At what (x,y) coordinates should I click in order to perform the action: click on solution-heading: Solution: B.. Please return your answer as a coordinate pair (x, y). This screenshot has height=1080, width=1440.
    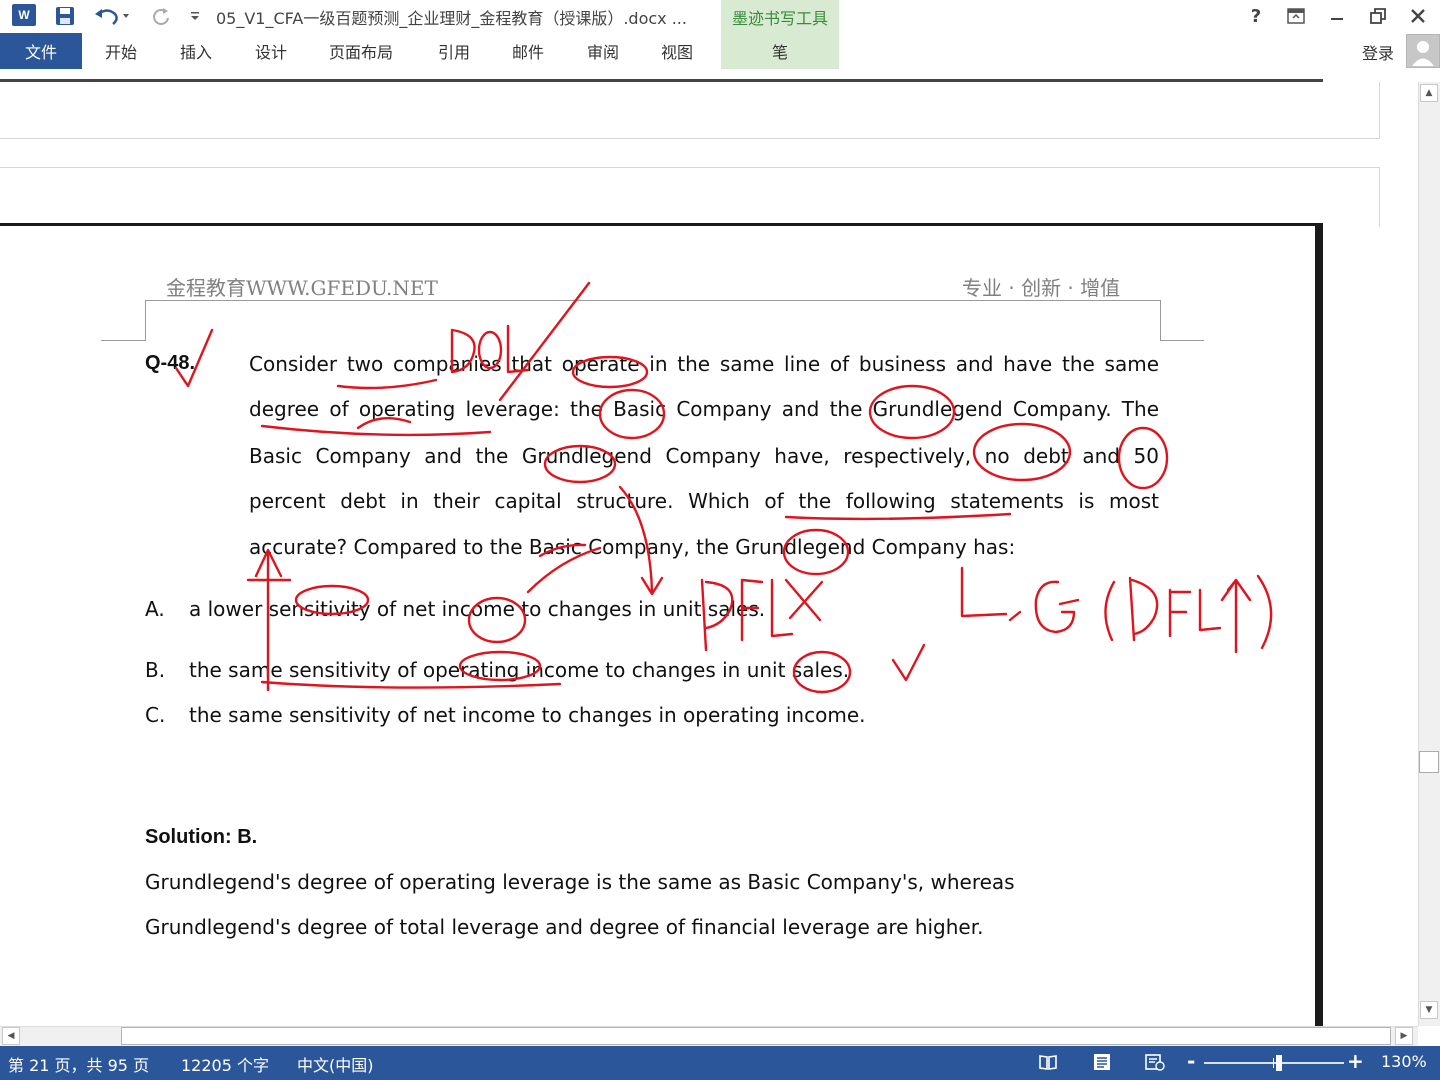
    Looking at the image, I should click on (201, 837).